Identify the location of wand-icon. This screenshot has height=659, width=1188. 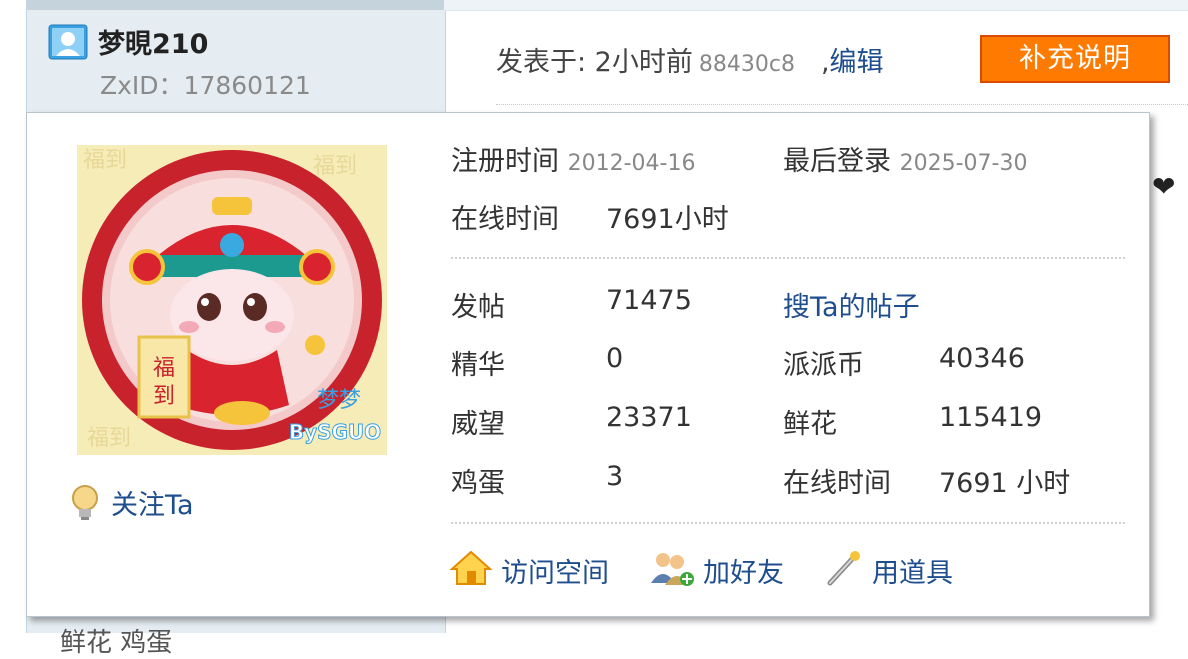
(844, 570).